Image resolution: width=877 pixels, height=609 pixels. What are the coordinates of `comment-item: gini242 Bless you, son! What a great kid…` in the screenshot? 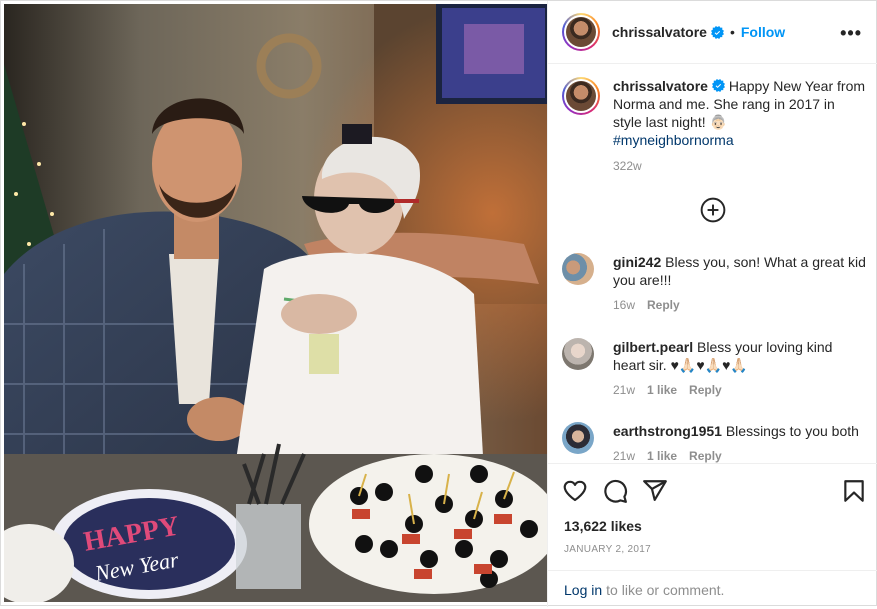 It's located at (714, 283).